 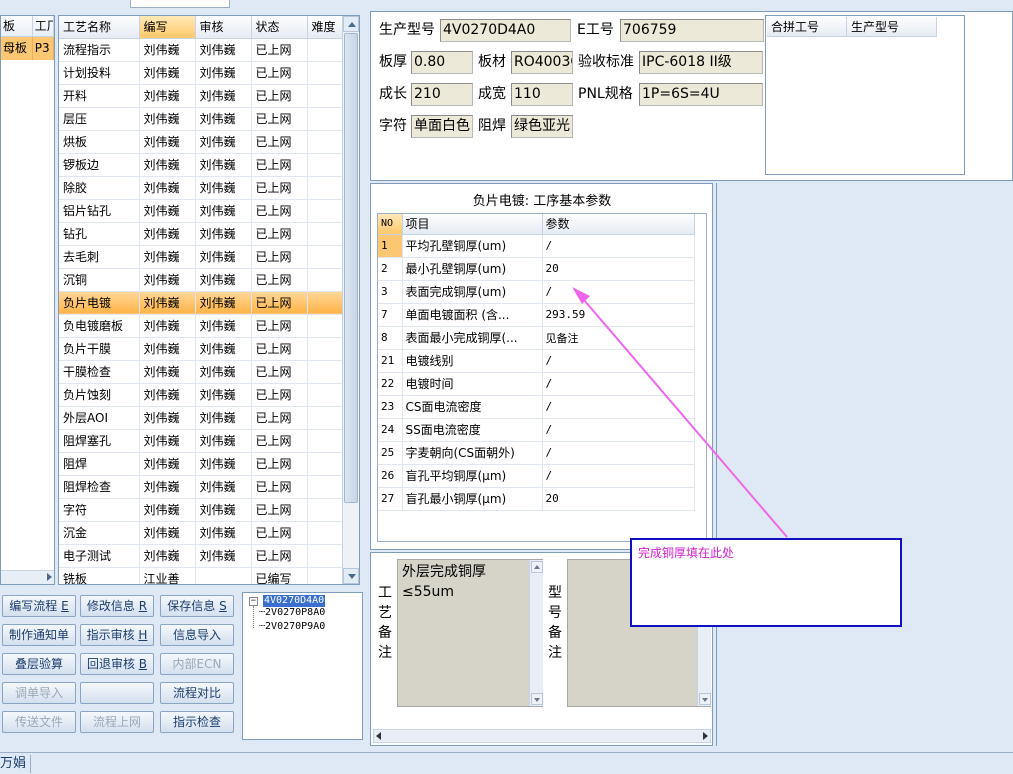 I want to click on action-button: 叠层验算, so click(x=39, y=664).